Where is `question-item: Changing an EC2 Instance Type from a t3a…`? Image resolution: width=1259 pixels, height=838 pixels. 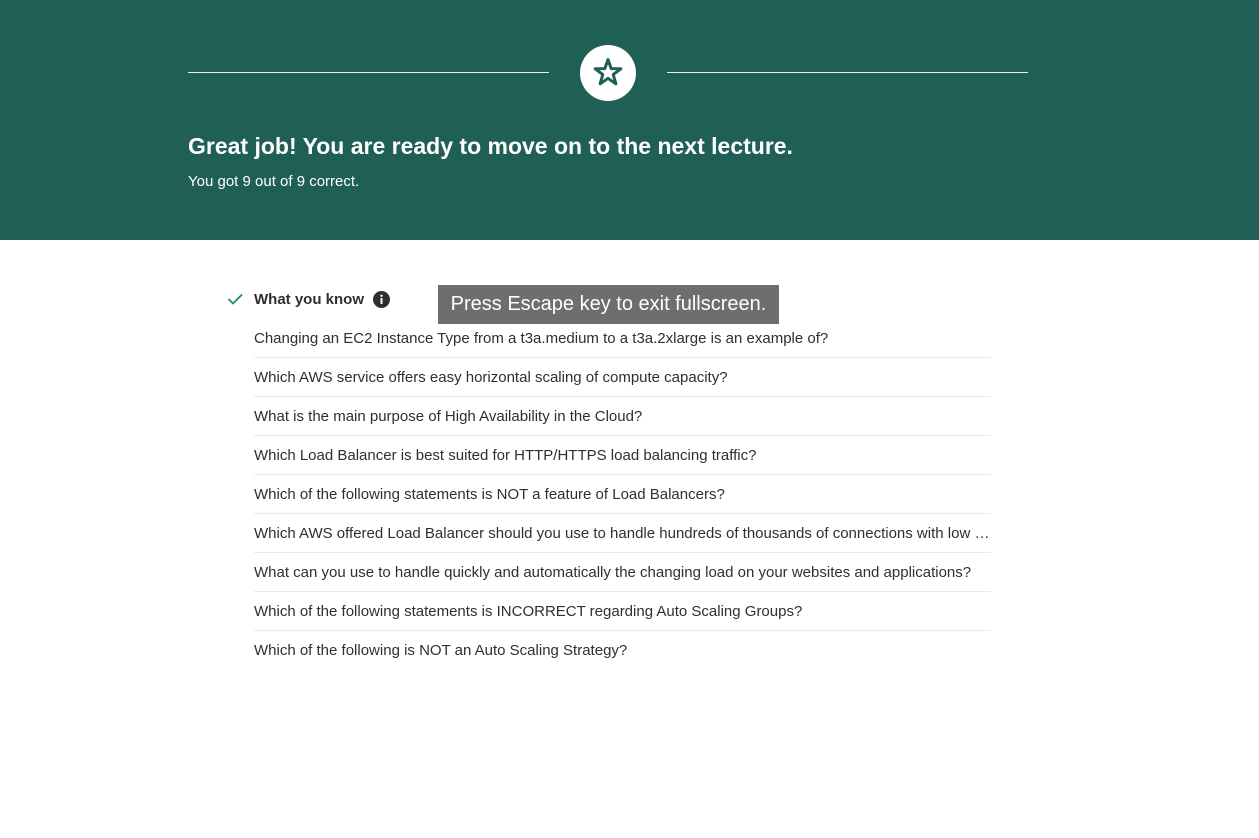 question-item: Changing an EC2 Instance Type from a t3a… is located at coordinates (622, 338).